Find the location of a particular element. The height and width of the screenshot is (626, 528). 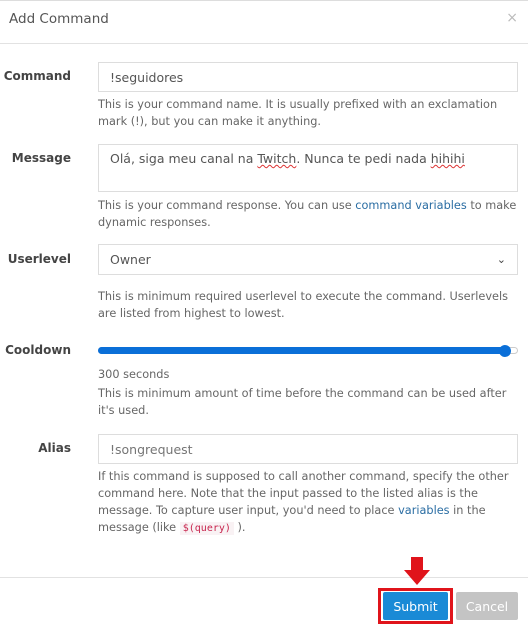

close-icon: × is located at coordinates (512, 18).